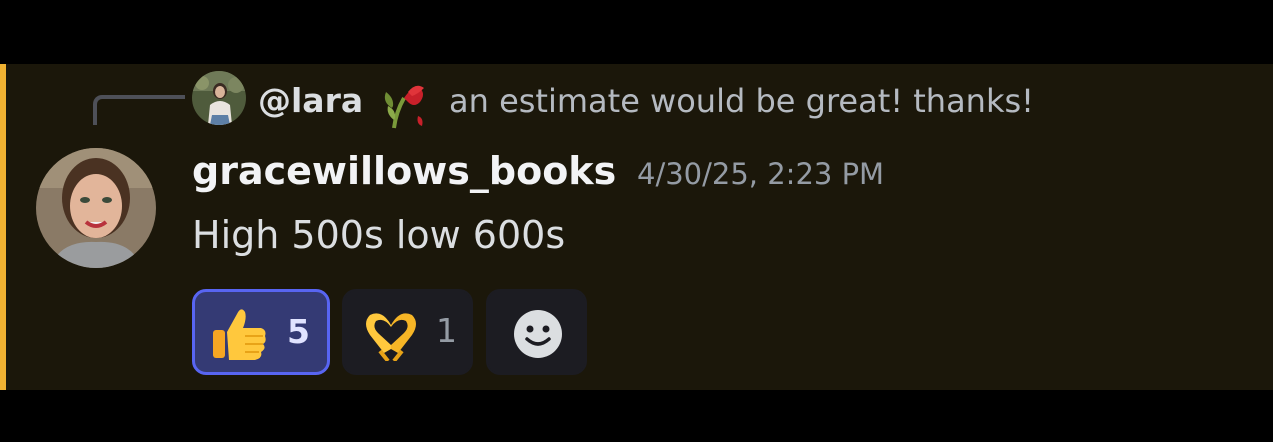 Image resolution: width=1273 pixels, height=442 pixels. Describe the element at coordinates (391, 335) in the screenshot. I see `heart-hands-icon` at that location.